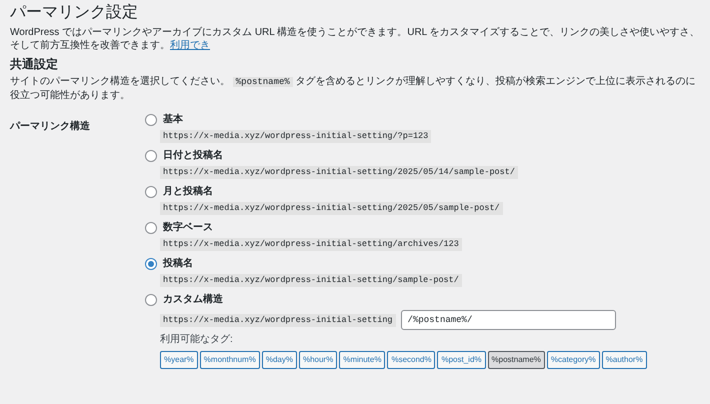  What do you see at coordinates (193, 156) in the screenshot?
I see `option-label: 日付と投稿名` at bounding box center [193, 156].